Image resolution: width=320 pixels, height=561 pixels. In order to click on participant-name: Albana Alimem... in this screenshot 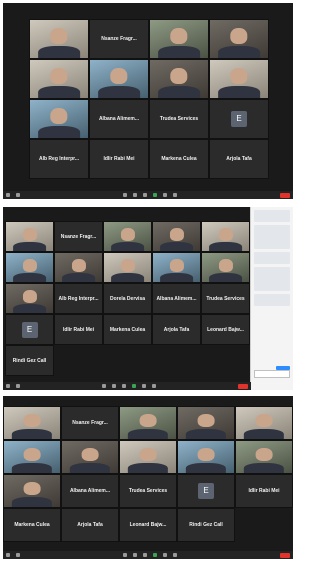, I will do `click(90, 491)`.